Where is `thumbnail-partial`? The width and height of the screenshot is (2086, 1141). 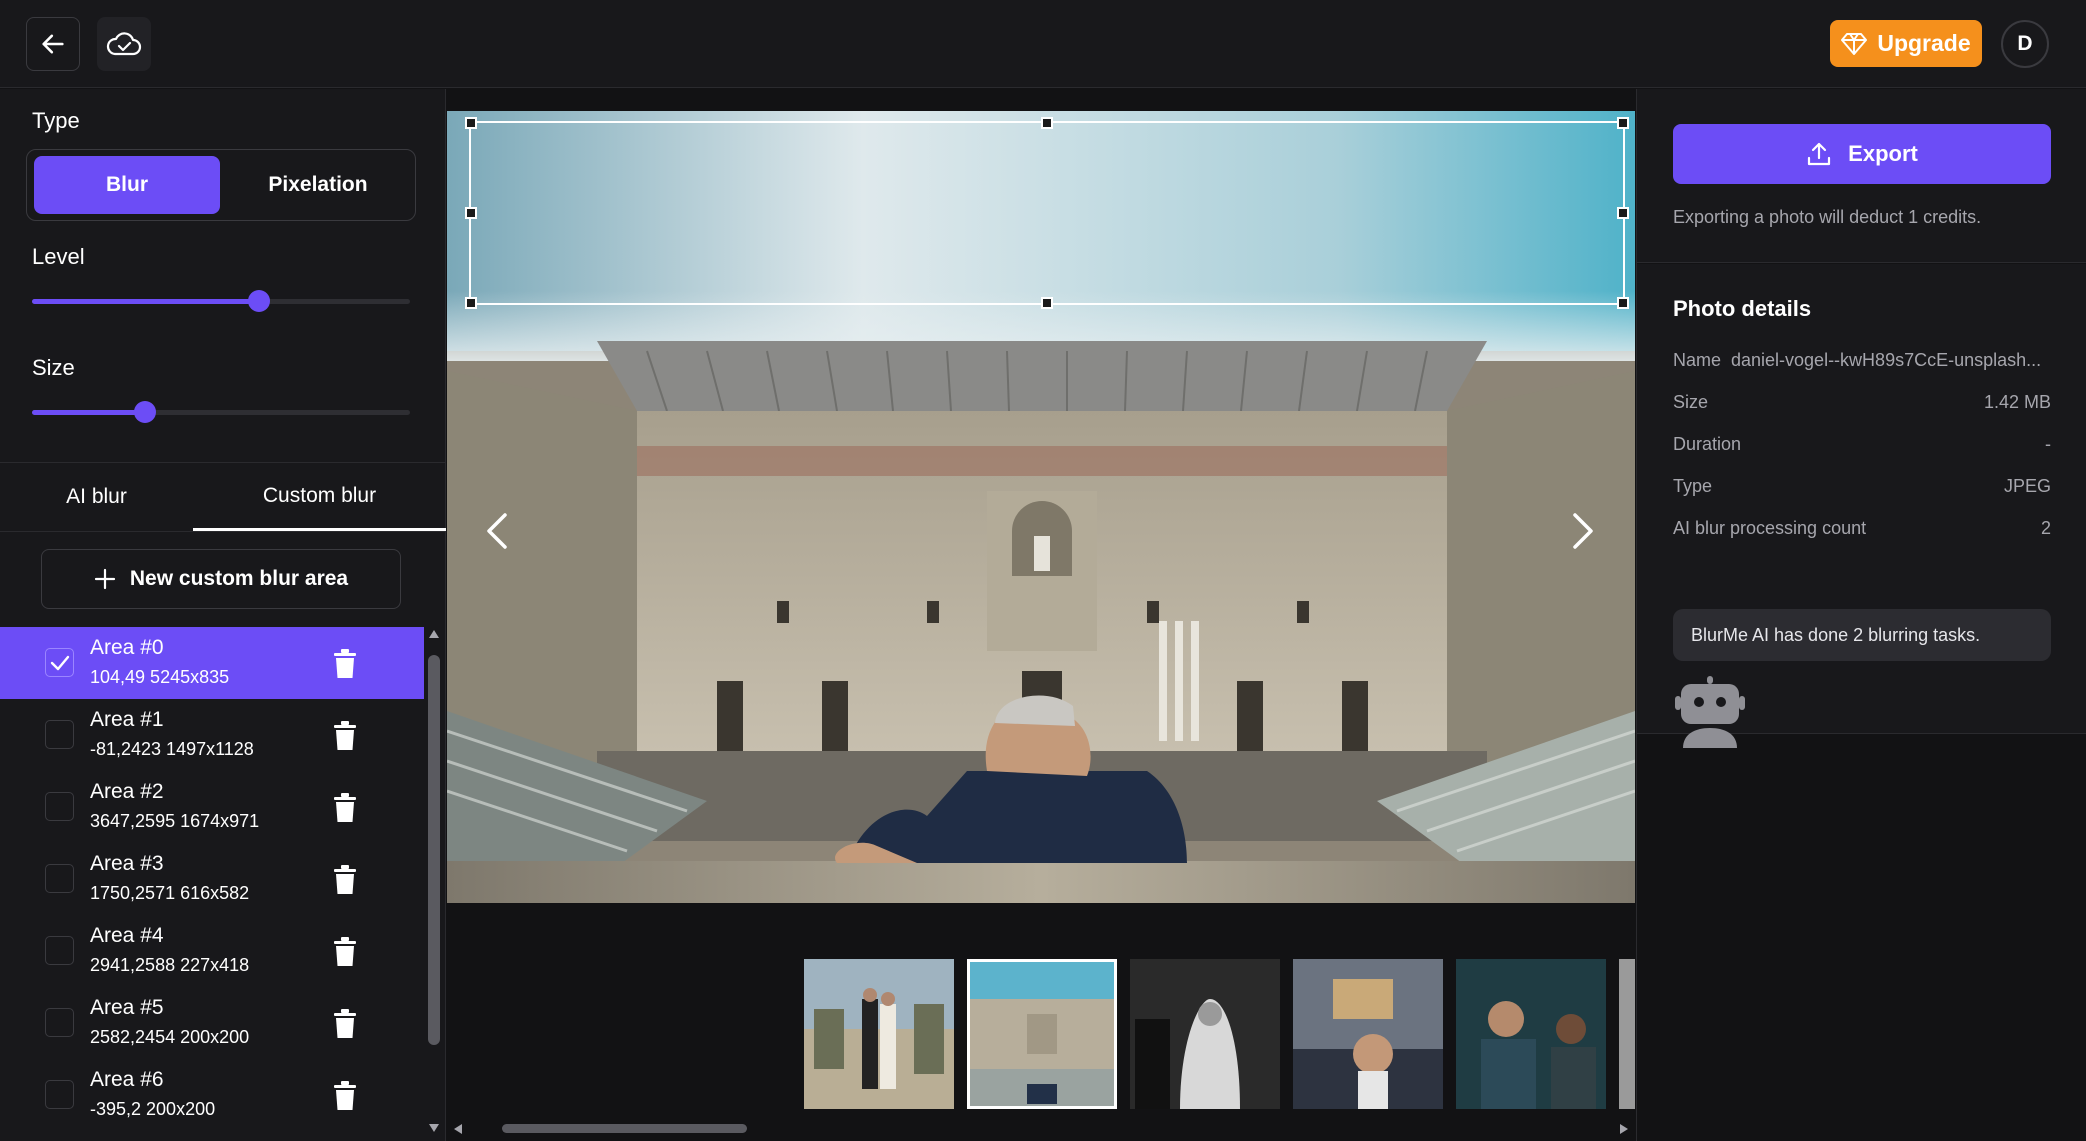
thumbnail-partial is located at coordinates (1627, 1034).